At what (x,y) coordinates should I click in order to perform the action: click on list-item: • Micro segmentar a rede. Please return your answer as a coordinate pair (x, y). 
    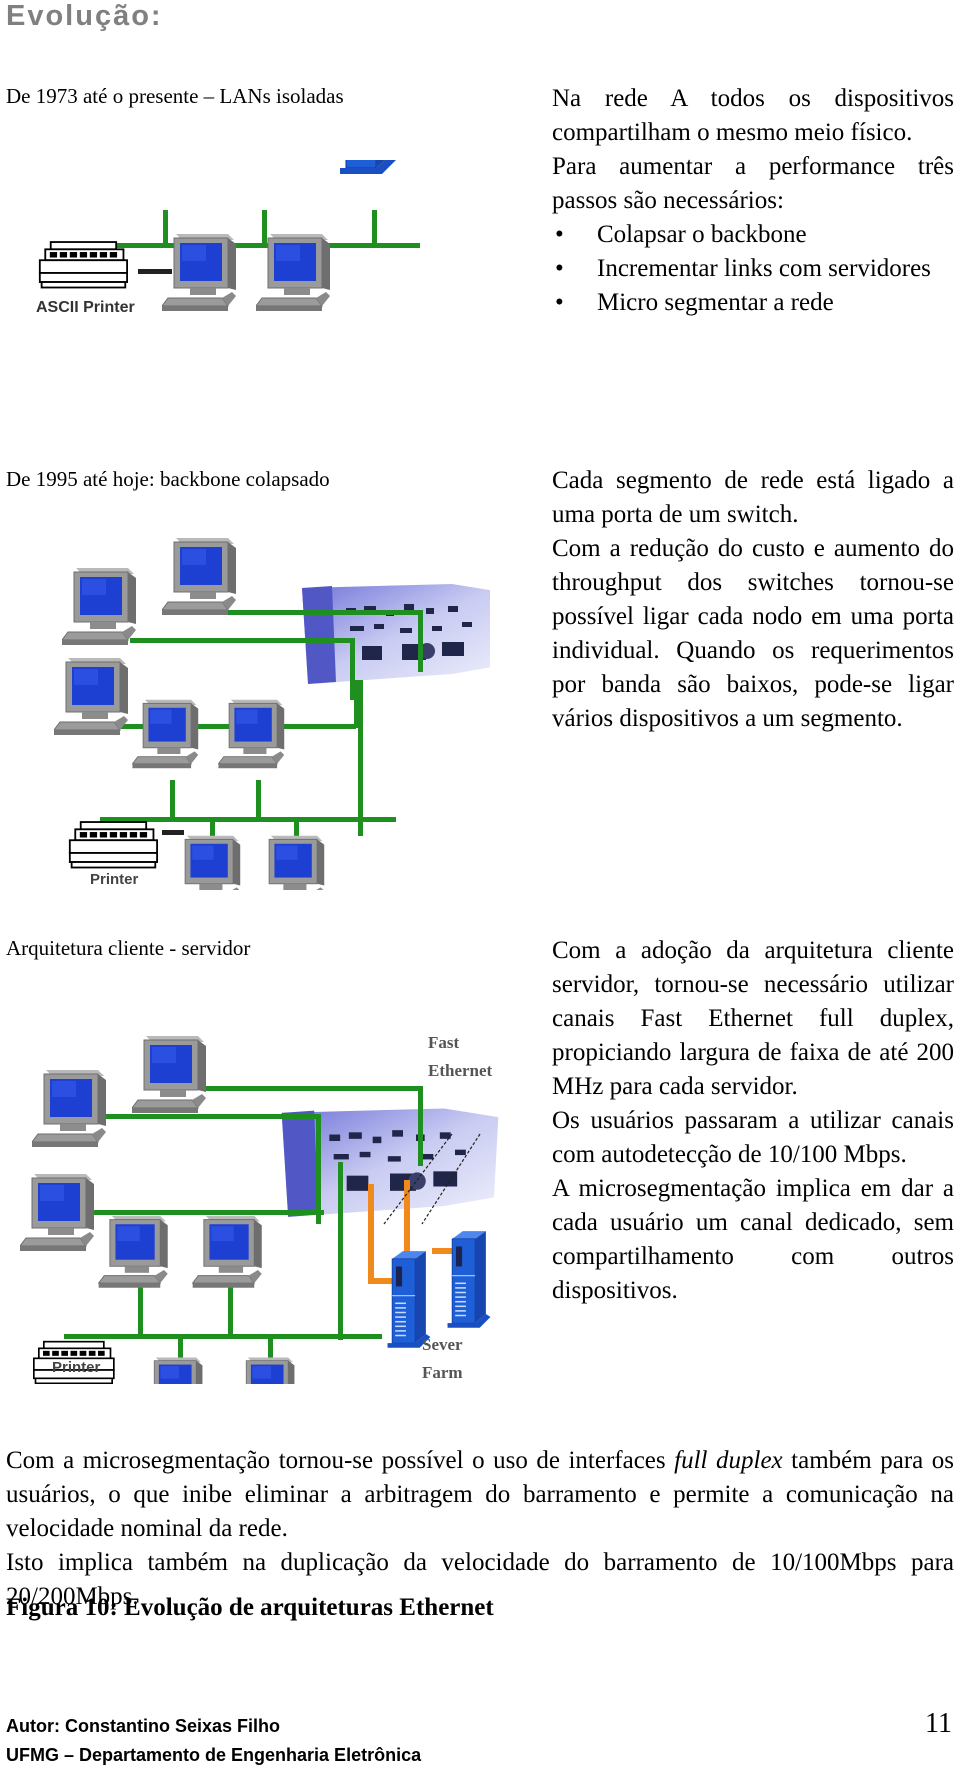
    Looking at the image, I should click on (753, 303).